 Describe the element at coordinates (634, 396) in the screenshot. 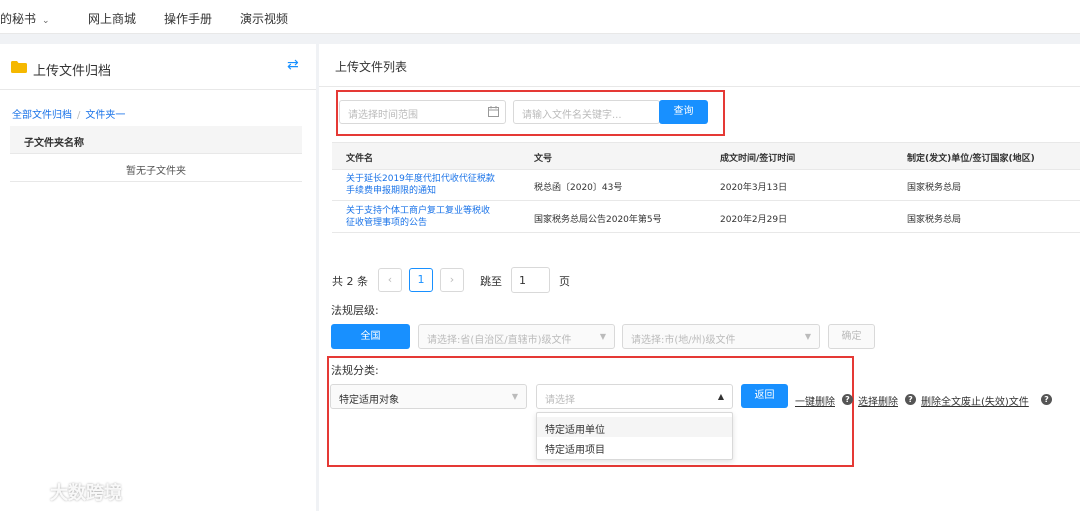

I see `subcategory-select: 请选择 ▲` at that location.